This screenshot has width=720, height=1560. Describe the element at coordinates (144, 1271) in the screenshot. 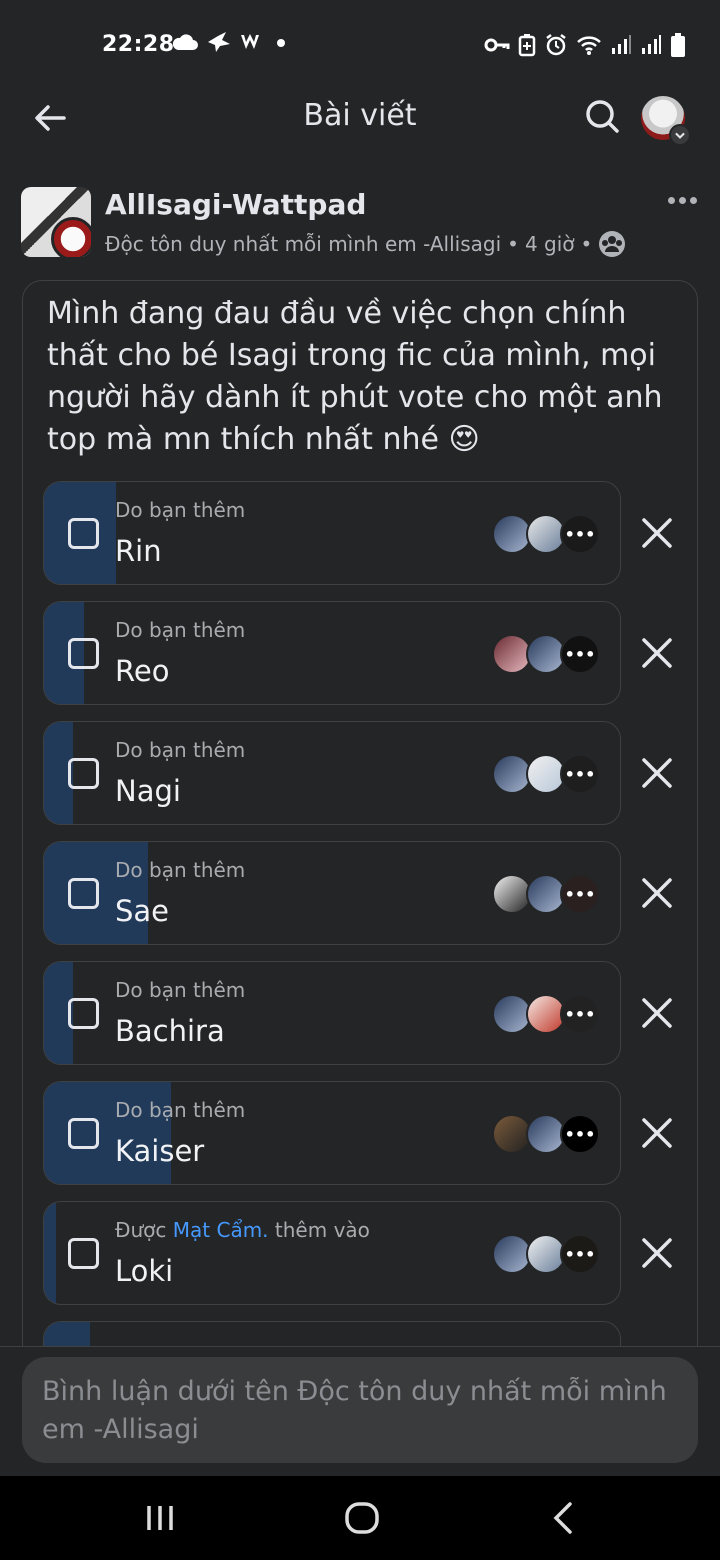

I see `option-label: Loki` at that location.